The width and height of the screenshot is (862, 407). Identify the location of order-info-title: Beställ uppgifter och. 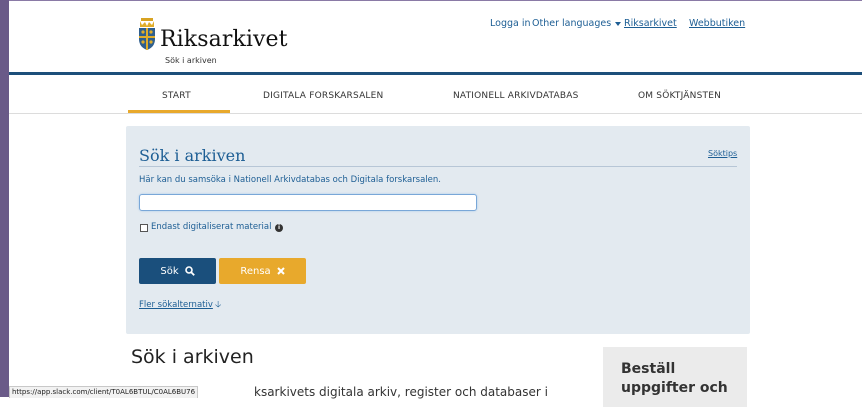
(674, 378).